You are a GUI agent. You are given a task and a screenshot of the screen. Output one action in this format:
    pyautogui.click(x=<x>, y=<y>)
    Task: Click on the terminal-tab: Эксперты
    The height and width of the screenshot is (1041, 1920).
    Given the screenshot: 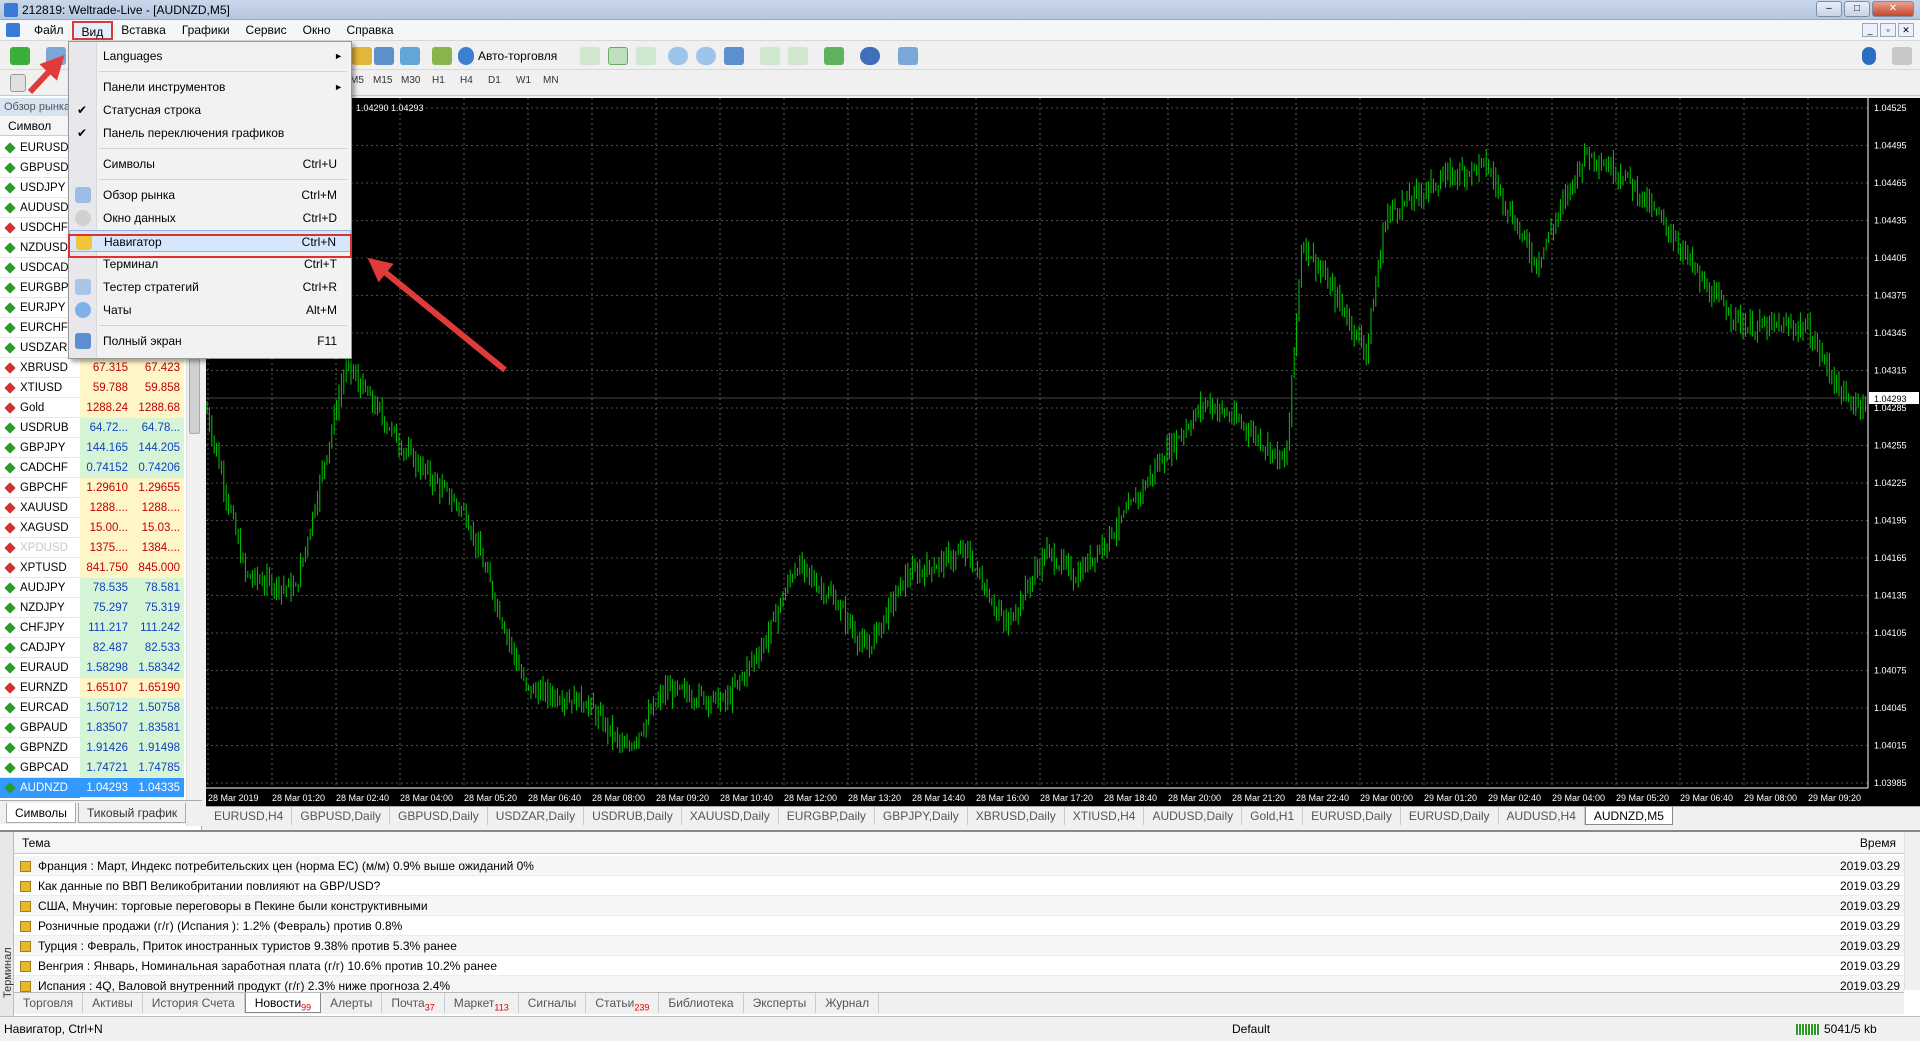 What is the action you would take?
    pyautogui.click(x=780, y=1003)
    